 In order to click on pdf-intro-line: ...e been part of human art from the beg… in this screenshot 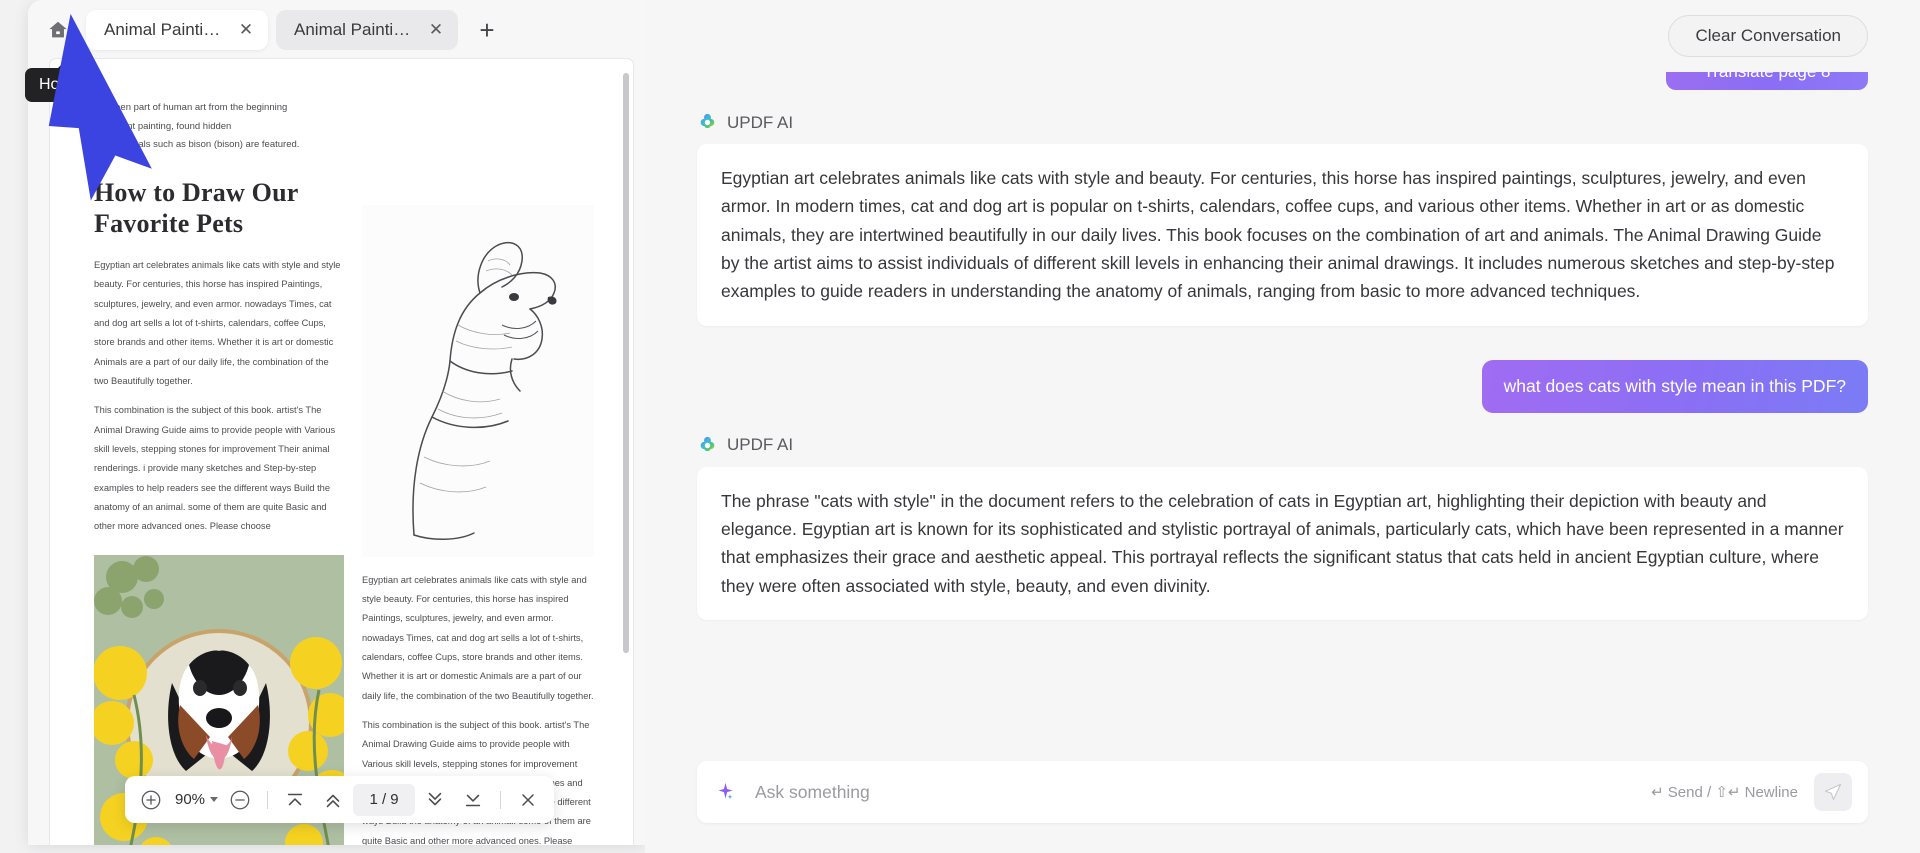, I will do `click(191, 107)`.